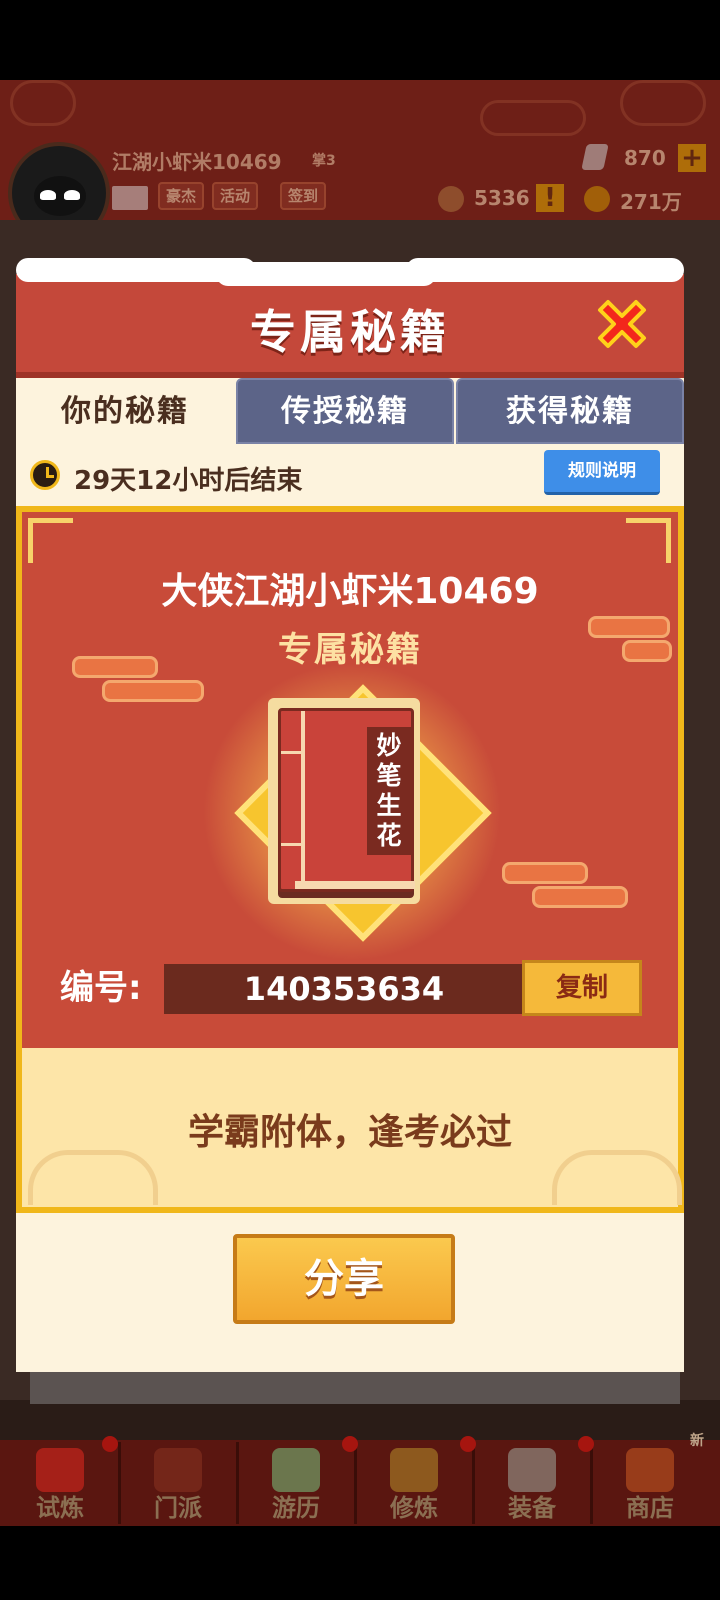  What do you see at coordinates (296, 1508) in the screenshot?
I see `nav-label: 游历` at bounding box center [296, 1508].